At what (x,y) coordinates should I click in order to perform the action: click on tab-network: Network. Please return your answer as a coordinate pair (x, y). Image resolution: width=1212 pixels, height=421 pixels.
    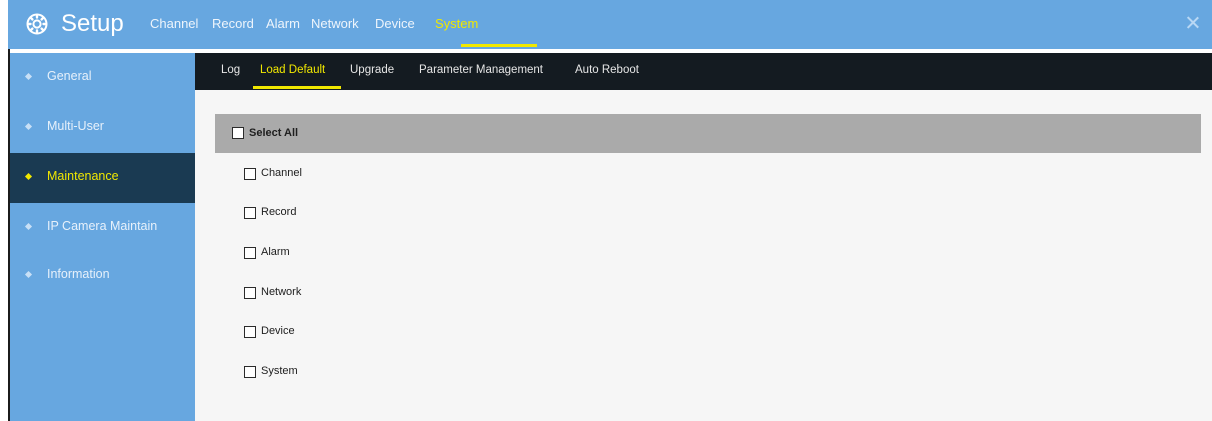
    Looking at the image, I should click on (335, 24).